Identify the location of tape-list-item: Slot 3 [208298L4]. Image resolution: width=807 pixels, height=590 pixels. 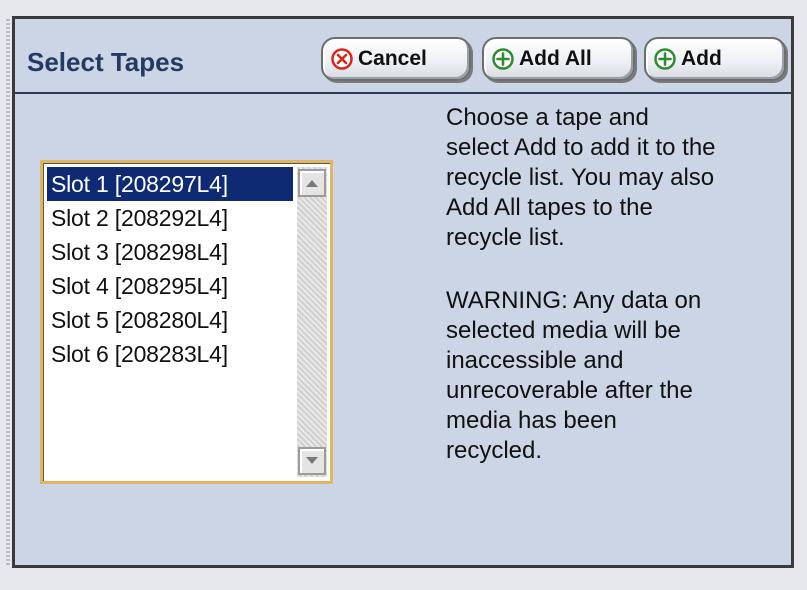
(170, 252).